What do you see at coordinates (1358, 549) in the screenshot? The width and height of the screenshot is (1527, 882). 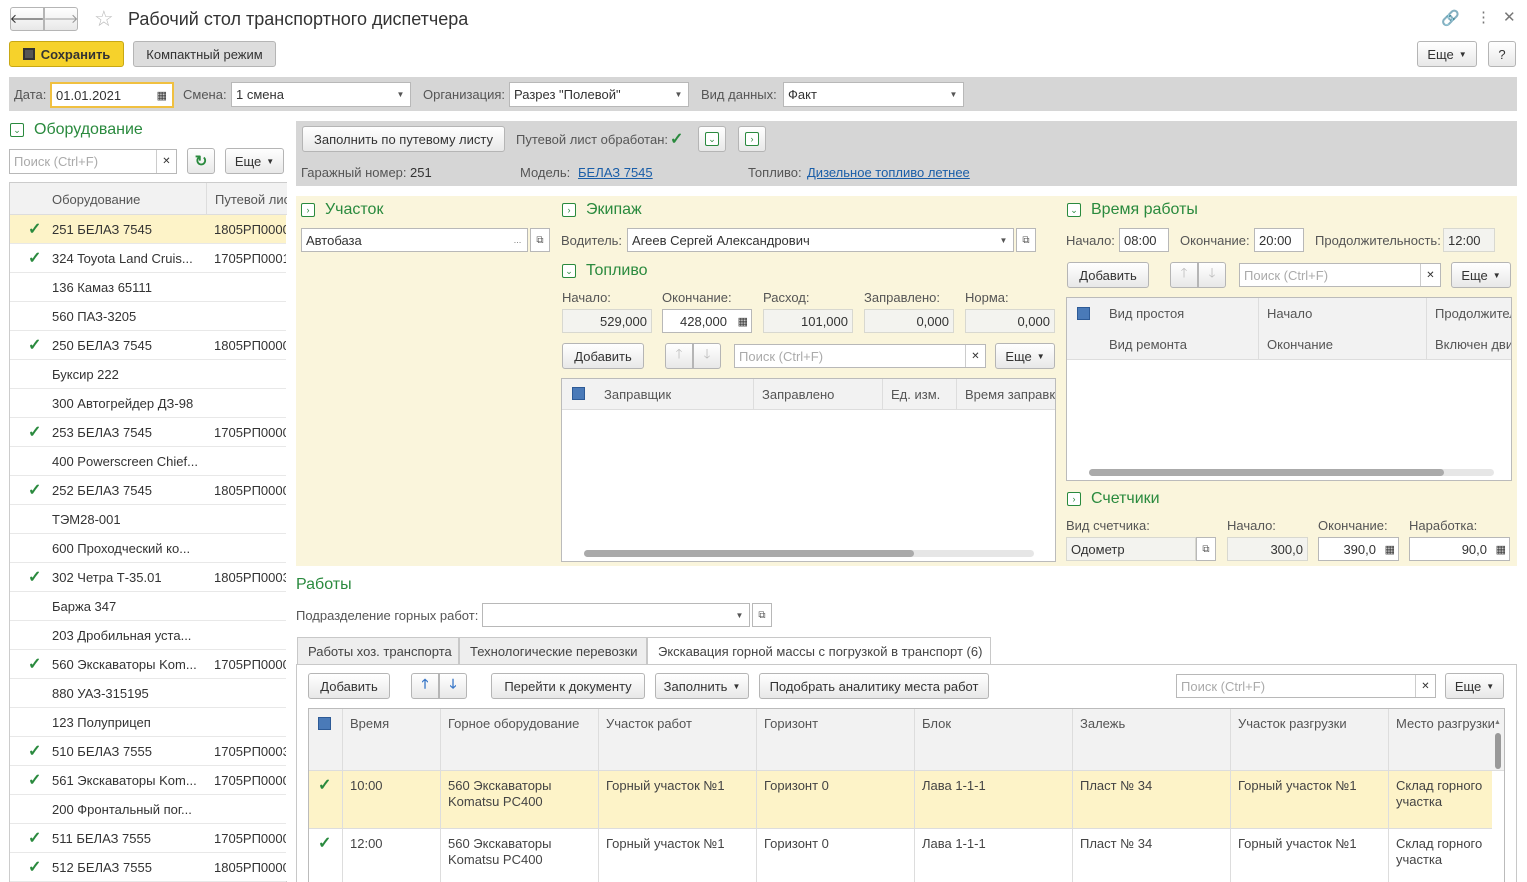 I see `counter-end-field: 390,0 ▦` at bounding box center [1358, 549].